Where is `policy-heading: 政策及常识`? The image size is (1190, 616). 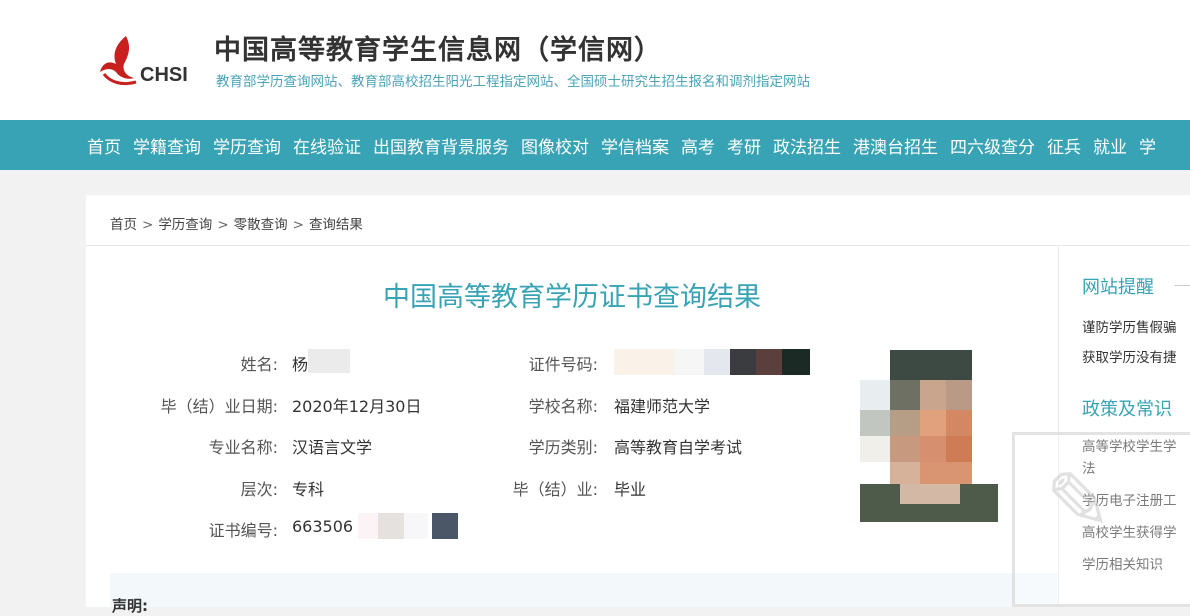 policy-heading: 政策及常识 is located at coordinates (1127, 409).